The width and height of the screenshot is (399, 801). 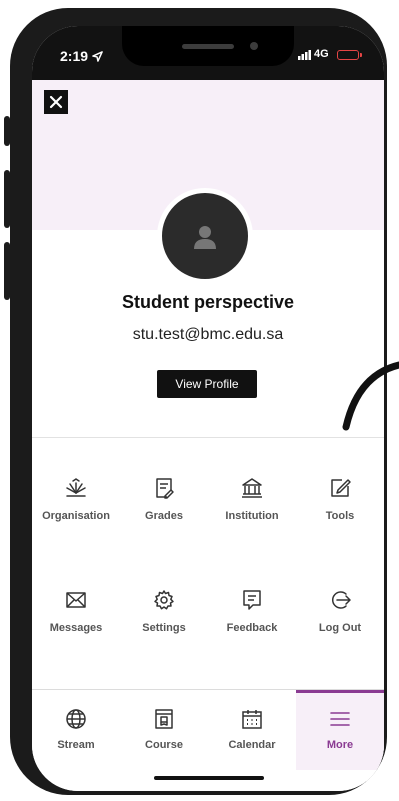 I want to click on speaker, so click(x=208, y=46).